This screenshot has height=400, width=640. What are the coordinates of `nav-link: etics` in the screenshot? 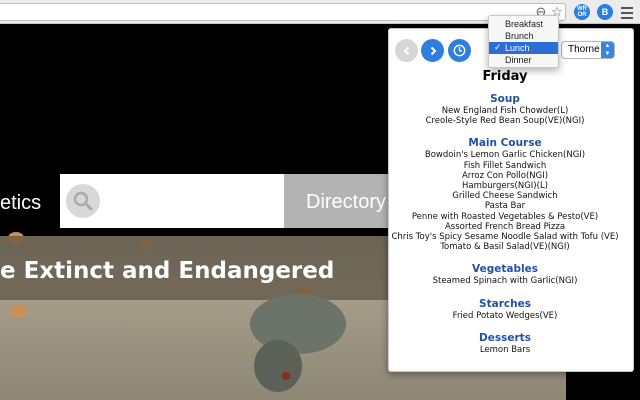 It's located at (20, 203).